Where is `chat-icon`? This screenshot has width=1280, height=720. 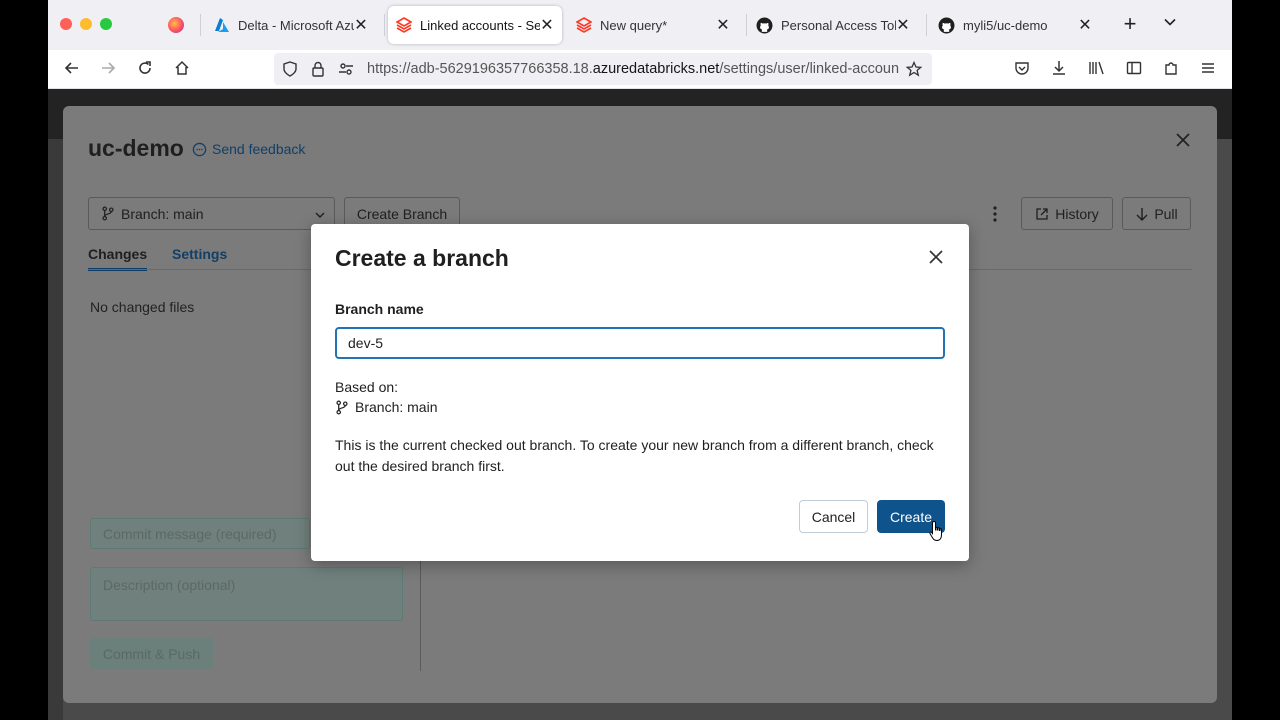 chat-icon is located at coordinates (199, 149).